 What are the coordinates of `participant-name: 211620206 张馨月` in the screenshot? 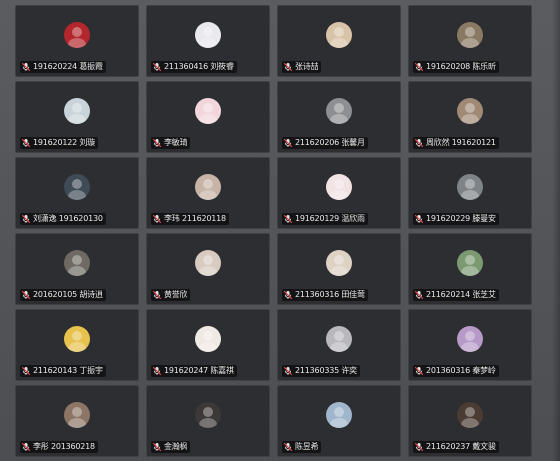 It's located at (330, 142).